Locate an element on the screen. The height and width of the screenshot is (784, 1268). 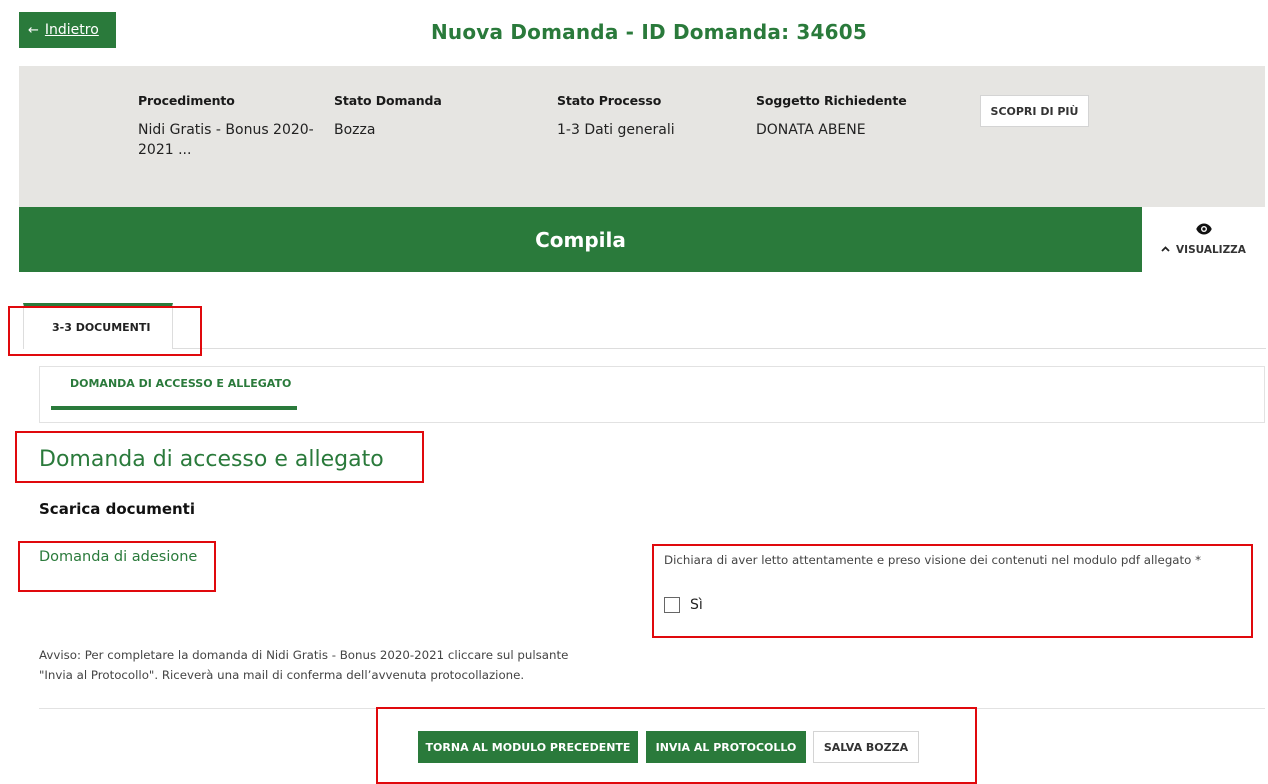
highlight-box-tab is located at coordinates (105, 331).